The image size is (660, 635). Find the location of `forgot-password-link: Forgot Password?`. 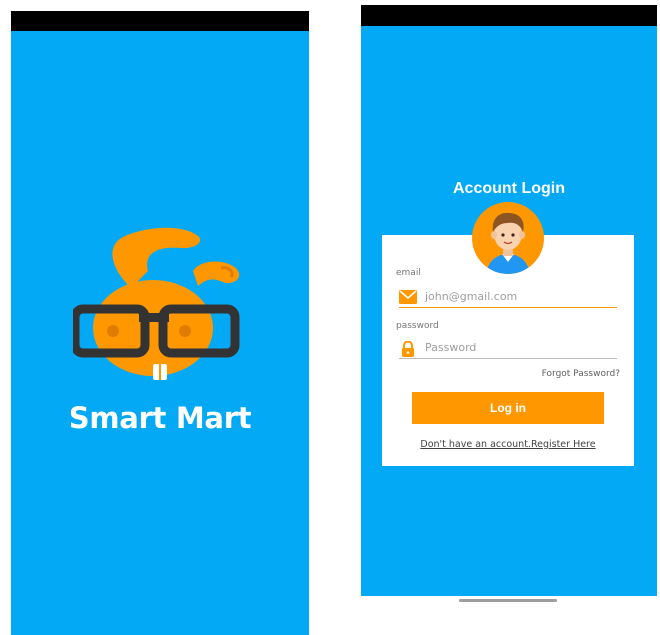

forgot-password-link: Forgot Password? is located at coordinates (581, 374).